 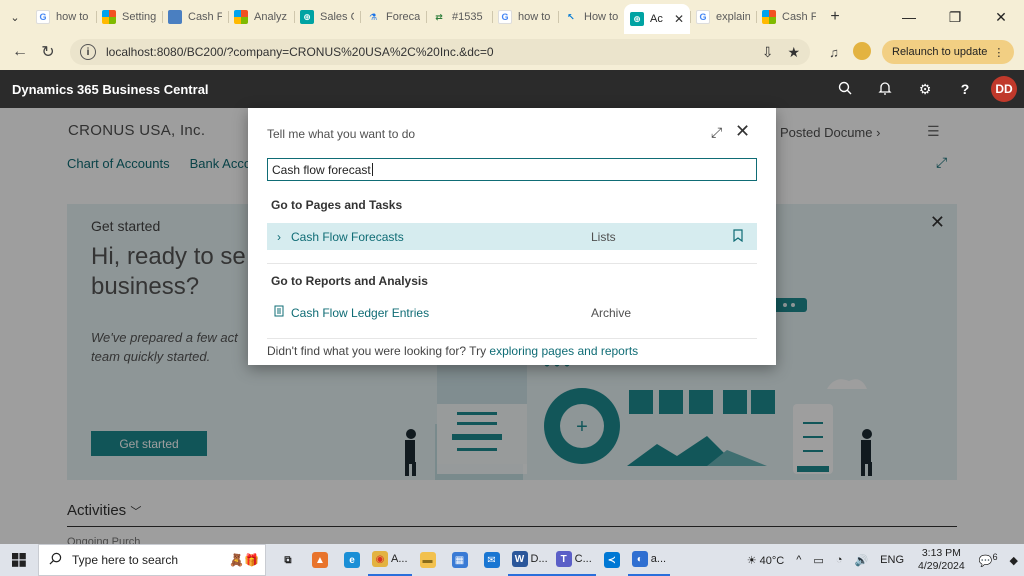 What do you see at coordinates (948, 52) in the screenshot?
I see `relaunch-button: Relaunch to update ⋮` at bounding box center [948, 52].